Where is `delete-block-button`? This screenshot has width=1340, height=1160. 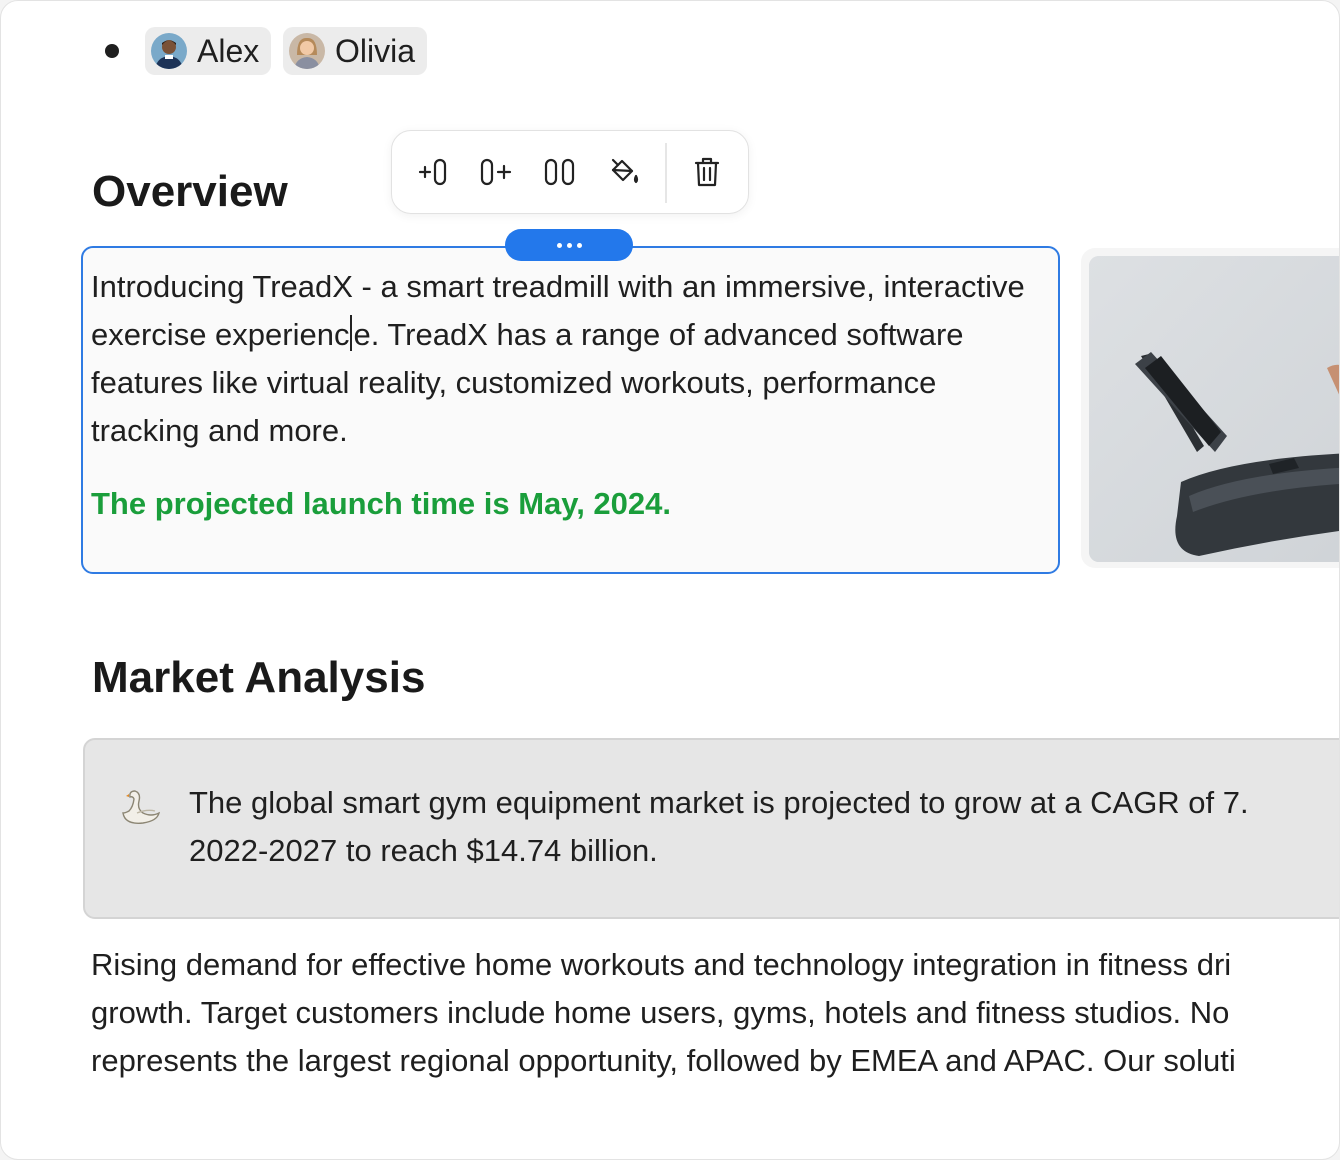 delete-block-button is located at coordinates (707, 172).